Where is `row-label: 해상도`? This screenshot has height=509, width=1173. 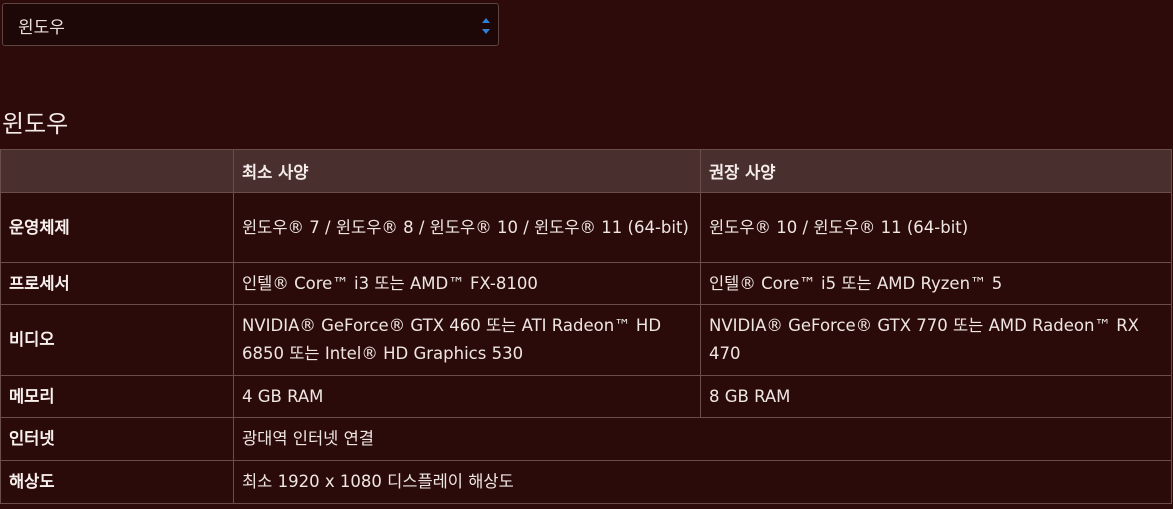 row-label: 해상도 is located at coordinates (117, 482).